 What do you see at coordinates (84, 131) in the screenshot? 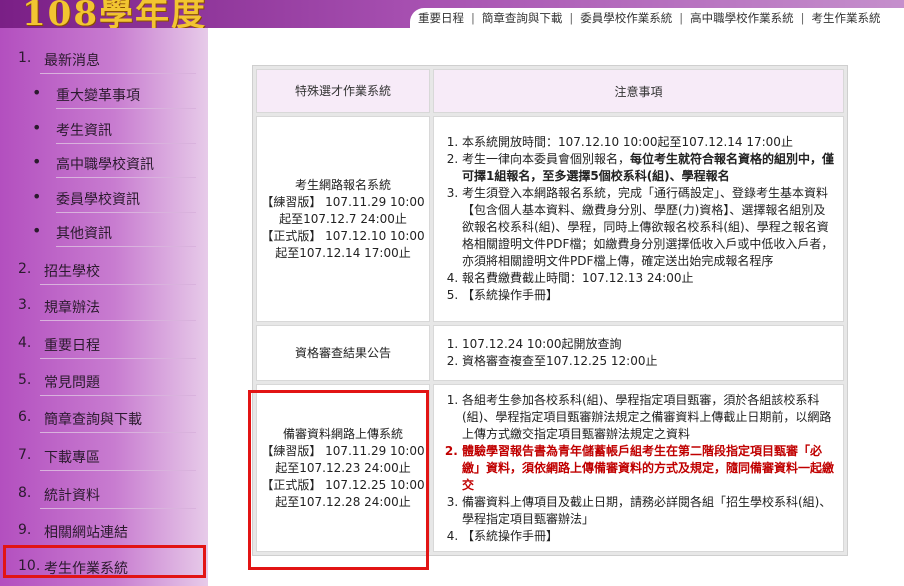
I see `sidebar-item-label: 考生資訊` at bounding box center [84, 131].